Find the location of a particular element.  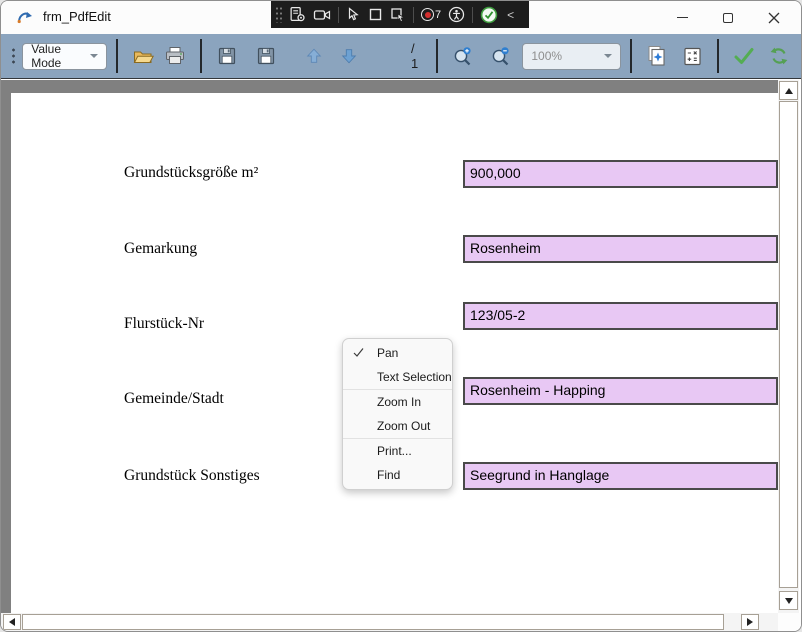

triangle-right-icon is located at coordinates (750, 622).